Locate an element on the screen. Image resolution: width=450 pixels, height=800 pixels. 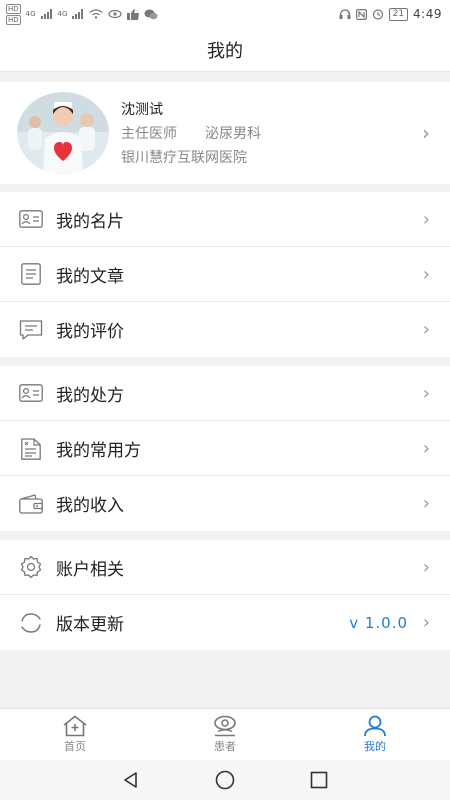
home-circle-icon is located at coordinates (225, 780).